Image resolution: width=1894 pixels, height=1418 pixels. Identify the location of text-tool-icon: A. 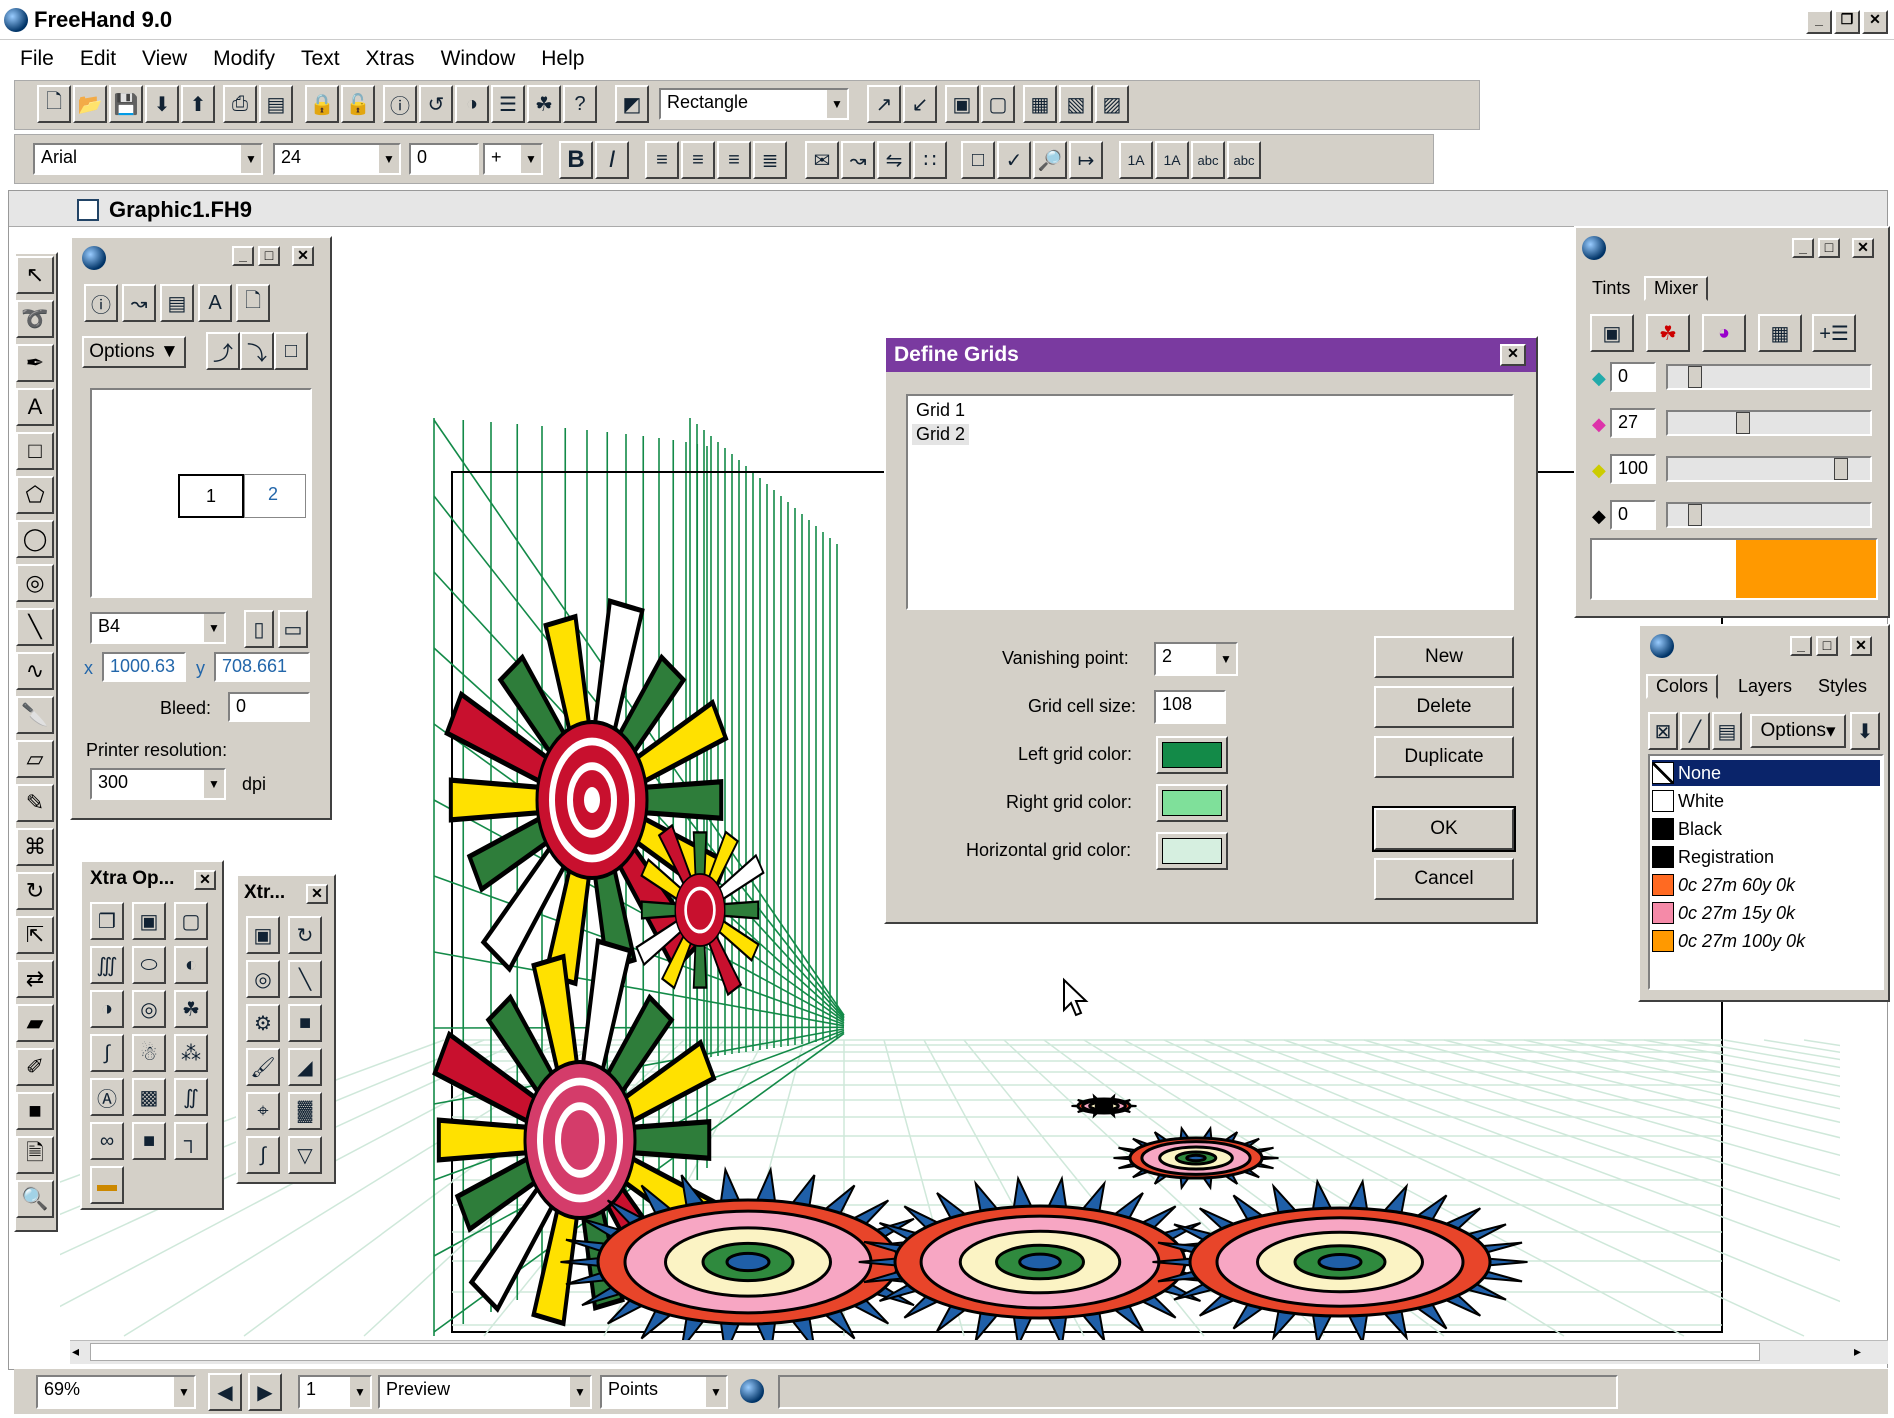
(35, 407).